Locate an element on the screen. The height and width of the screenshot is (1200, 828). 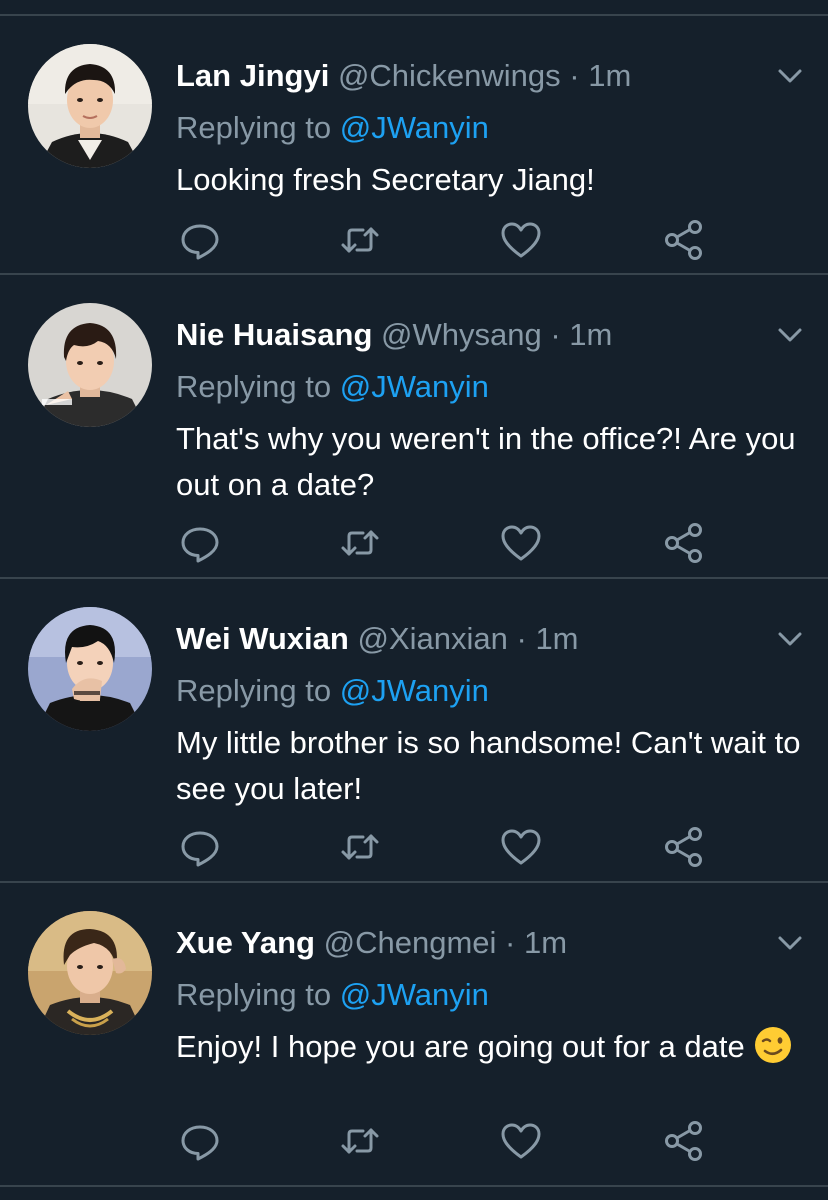
tweet-header: Lan Jingyi @Chickenwings · 1m is located at coordinates (403, 76).